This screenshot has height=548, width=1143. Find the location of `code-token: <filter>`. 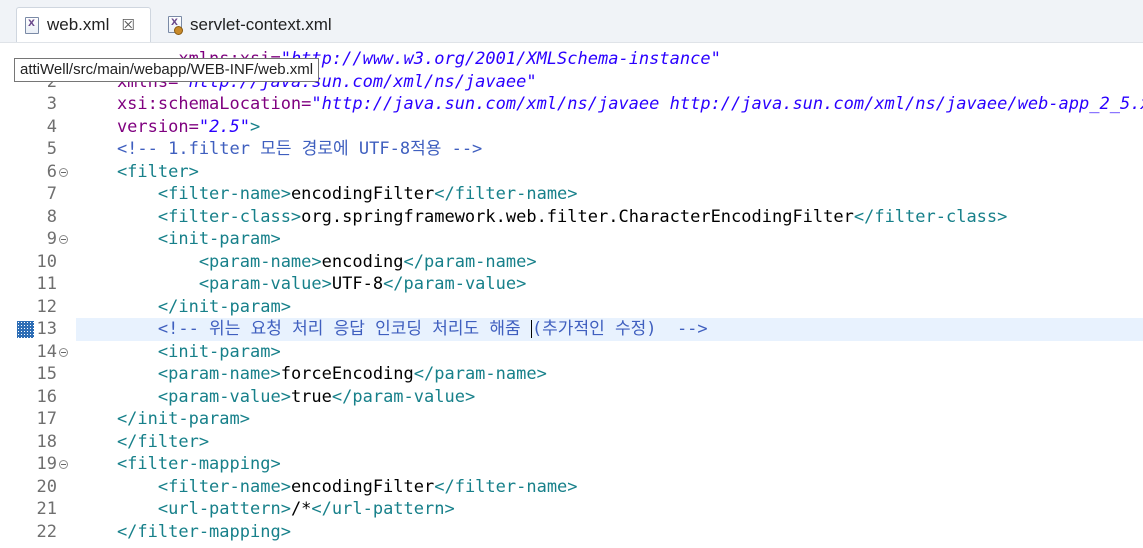

code-token: <filter> is located at coordinates (137, 171).